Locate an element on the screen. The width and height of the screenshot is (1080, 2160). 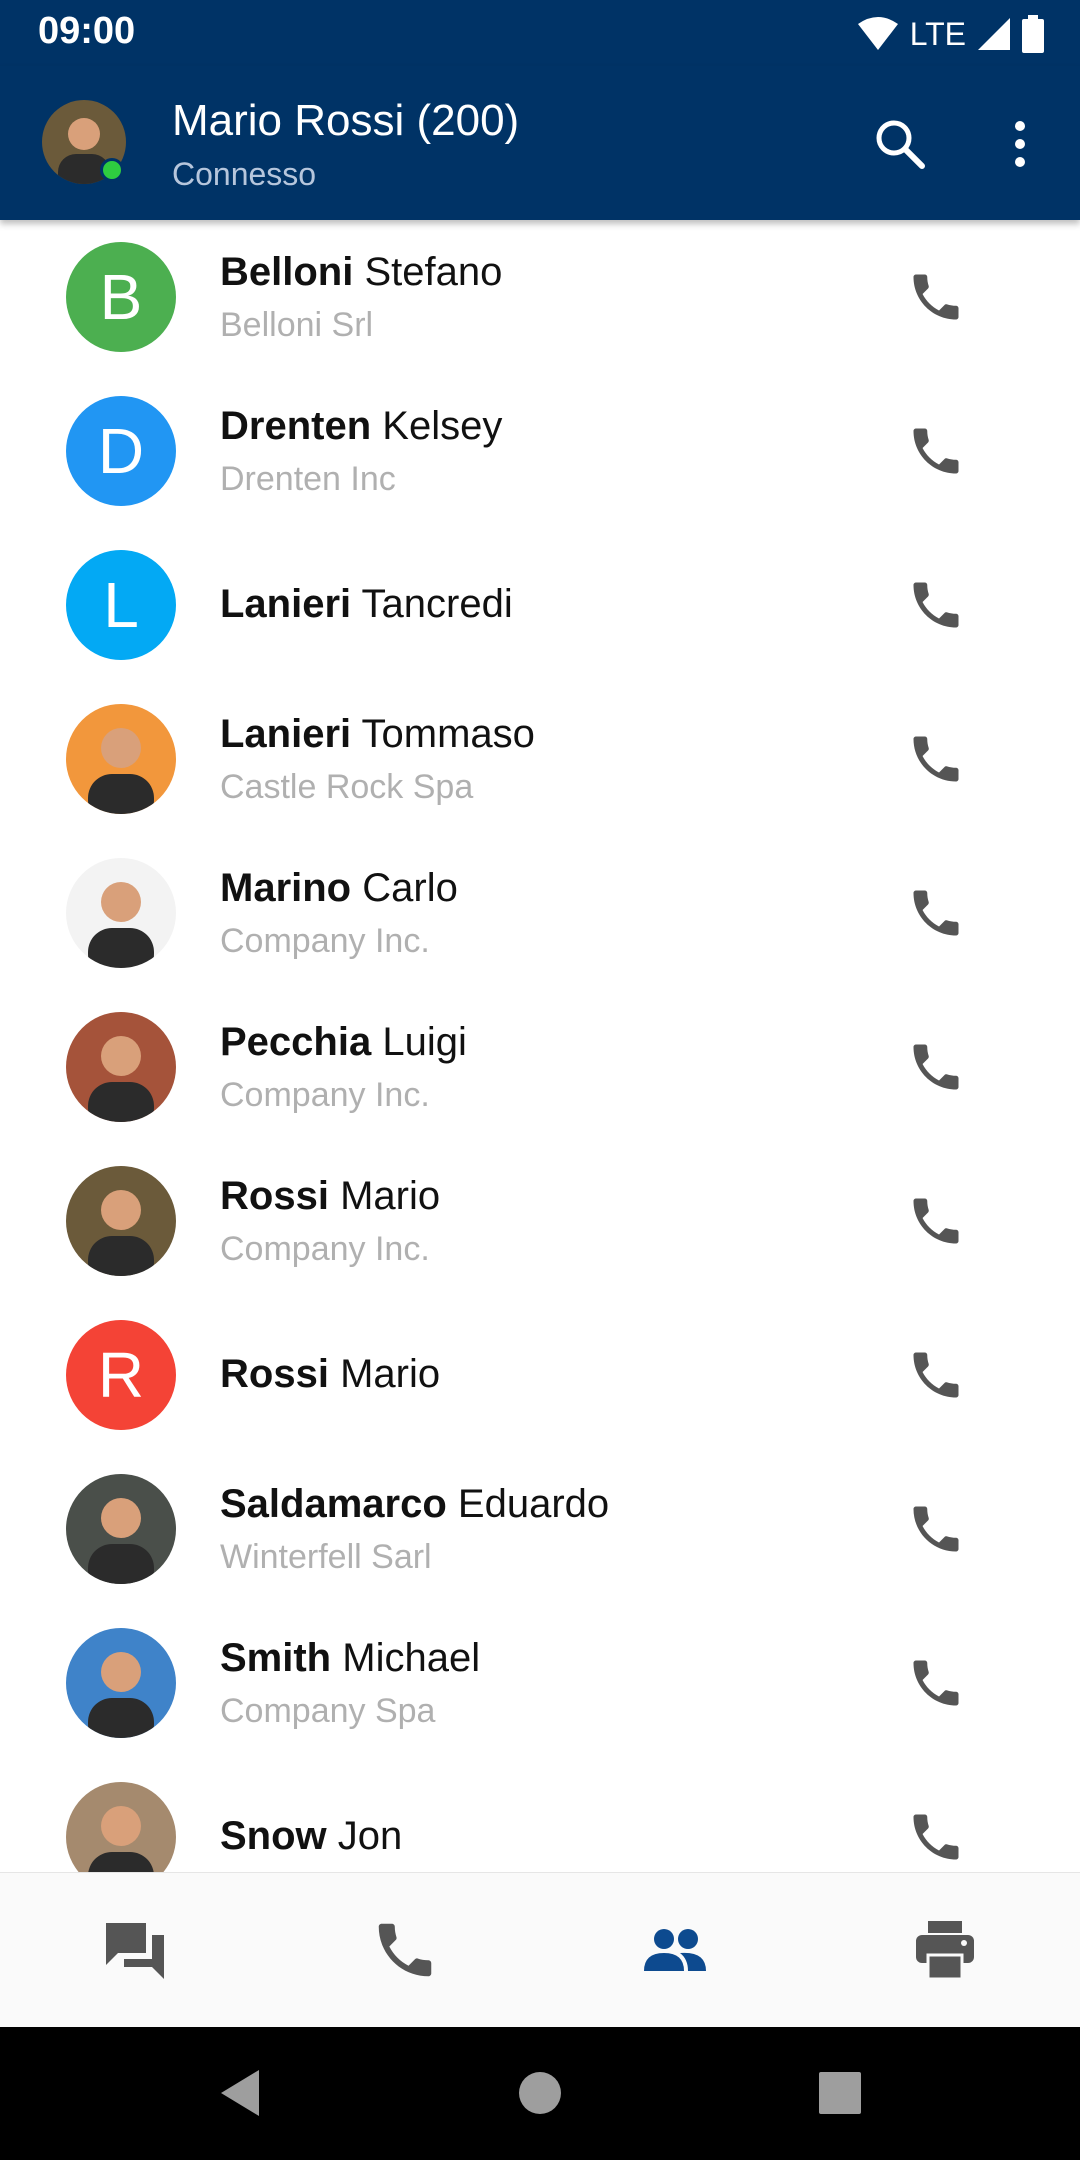
network-type: LTE is located at coordinates (937, 33).